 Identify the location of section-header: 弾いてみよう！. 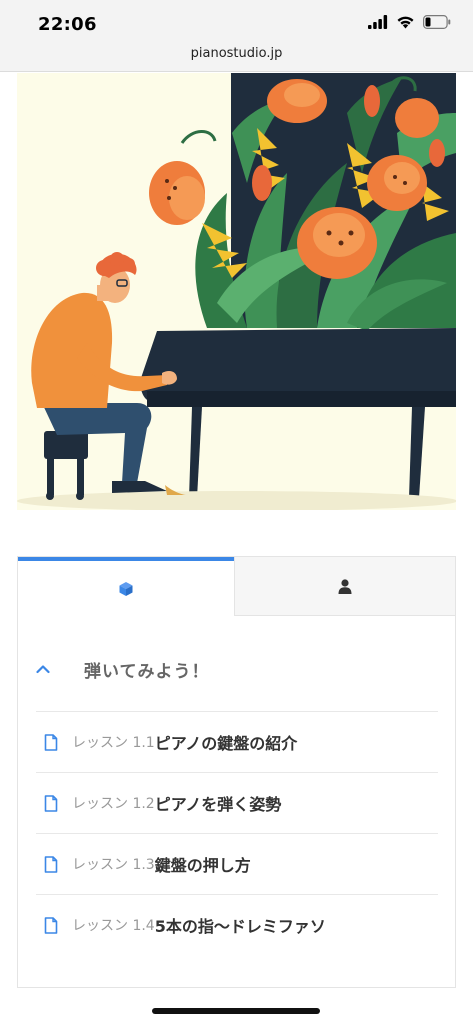
(236, 669).